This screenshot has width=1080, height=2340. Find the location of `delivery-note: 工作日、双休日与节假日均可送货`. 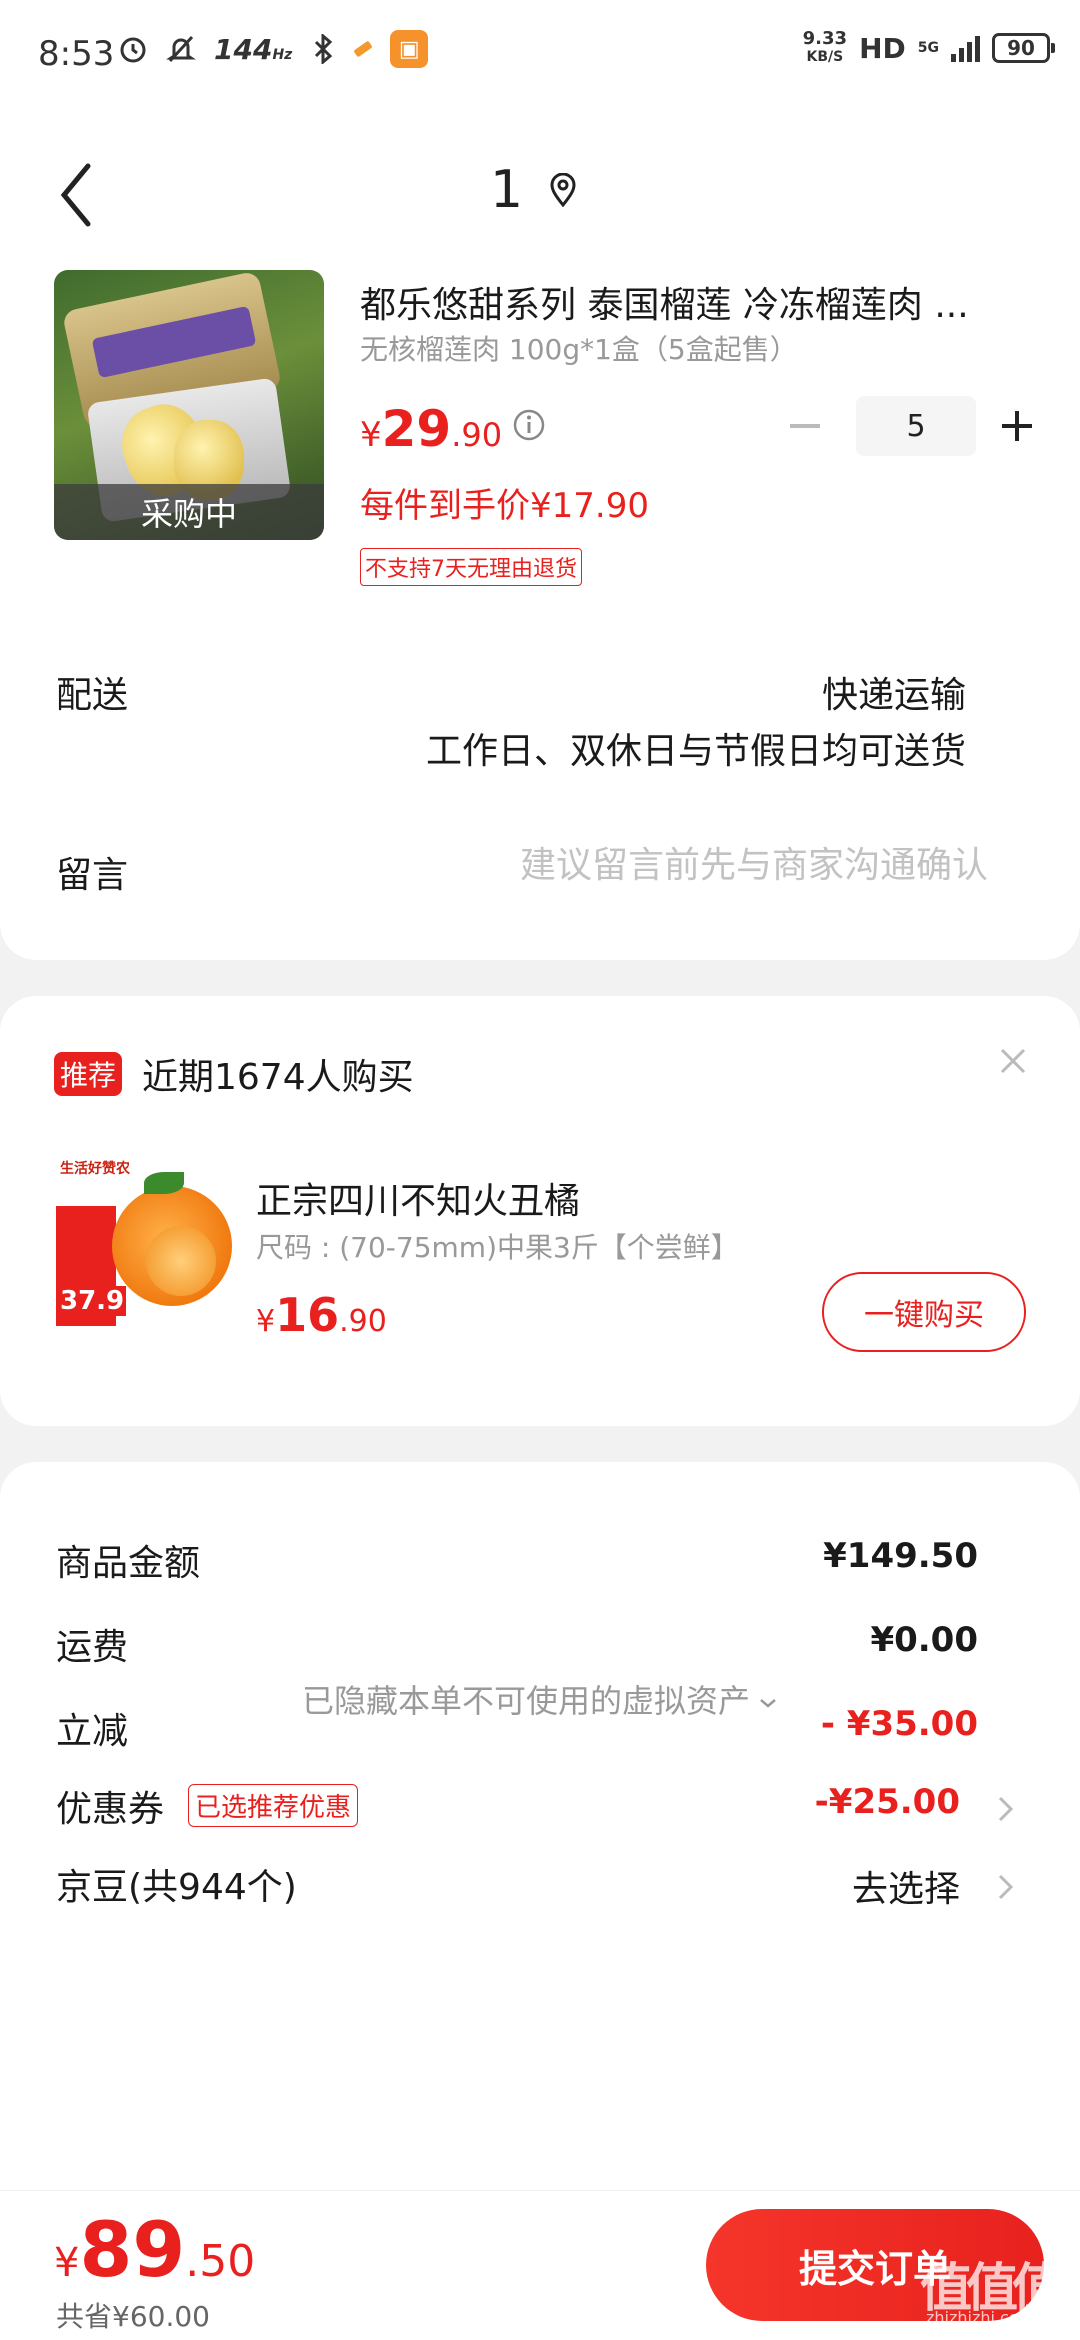

delivery-note: 工作日、双休日与节假日均可送货 is located at coordinates (695, 751).